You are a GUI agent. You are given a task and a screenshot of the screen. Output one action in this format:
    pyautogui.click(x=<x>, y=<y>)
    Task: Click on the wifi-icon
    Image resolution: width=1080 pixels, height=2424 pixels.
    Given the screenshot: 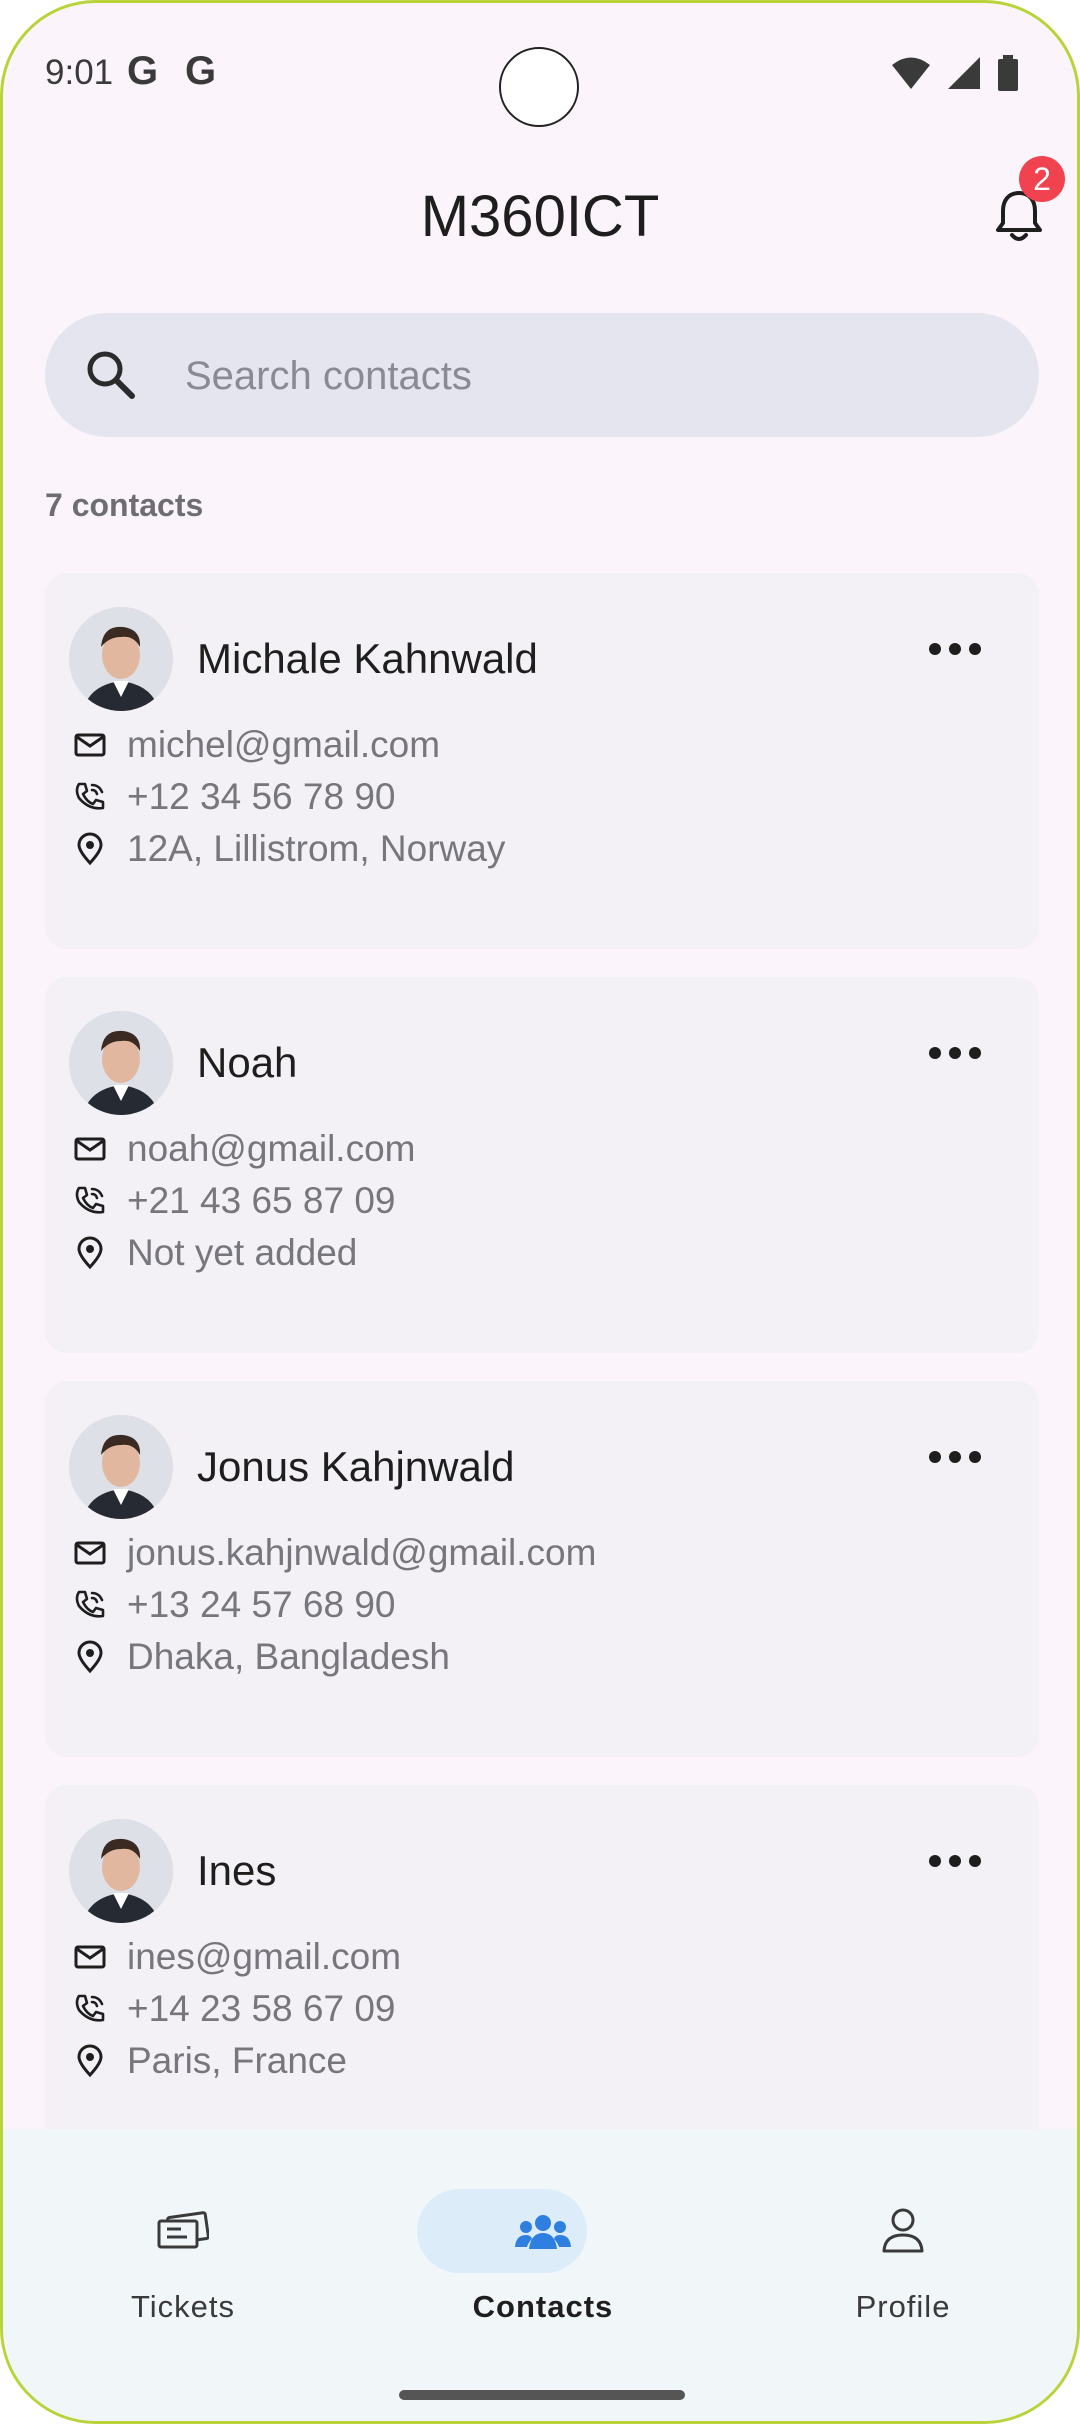 What is the action you would take?
    pyautogui.click(x=911, y=73)
    